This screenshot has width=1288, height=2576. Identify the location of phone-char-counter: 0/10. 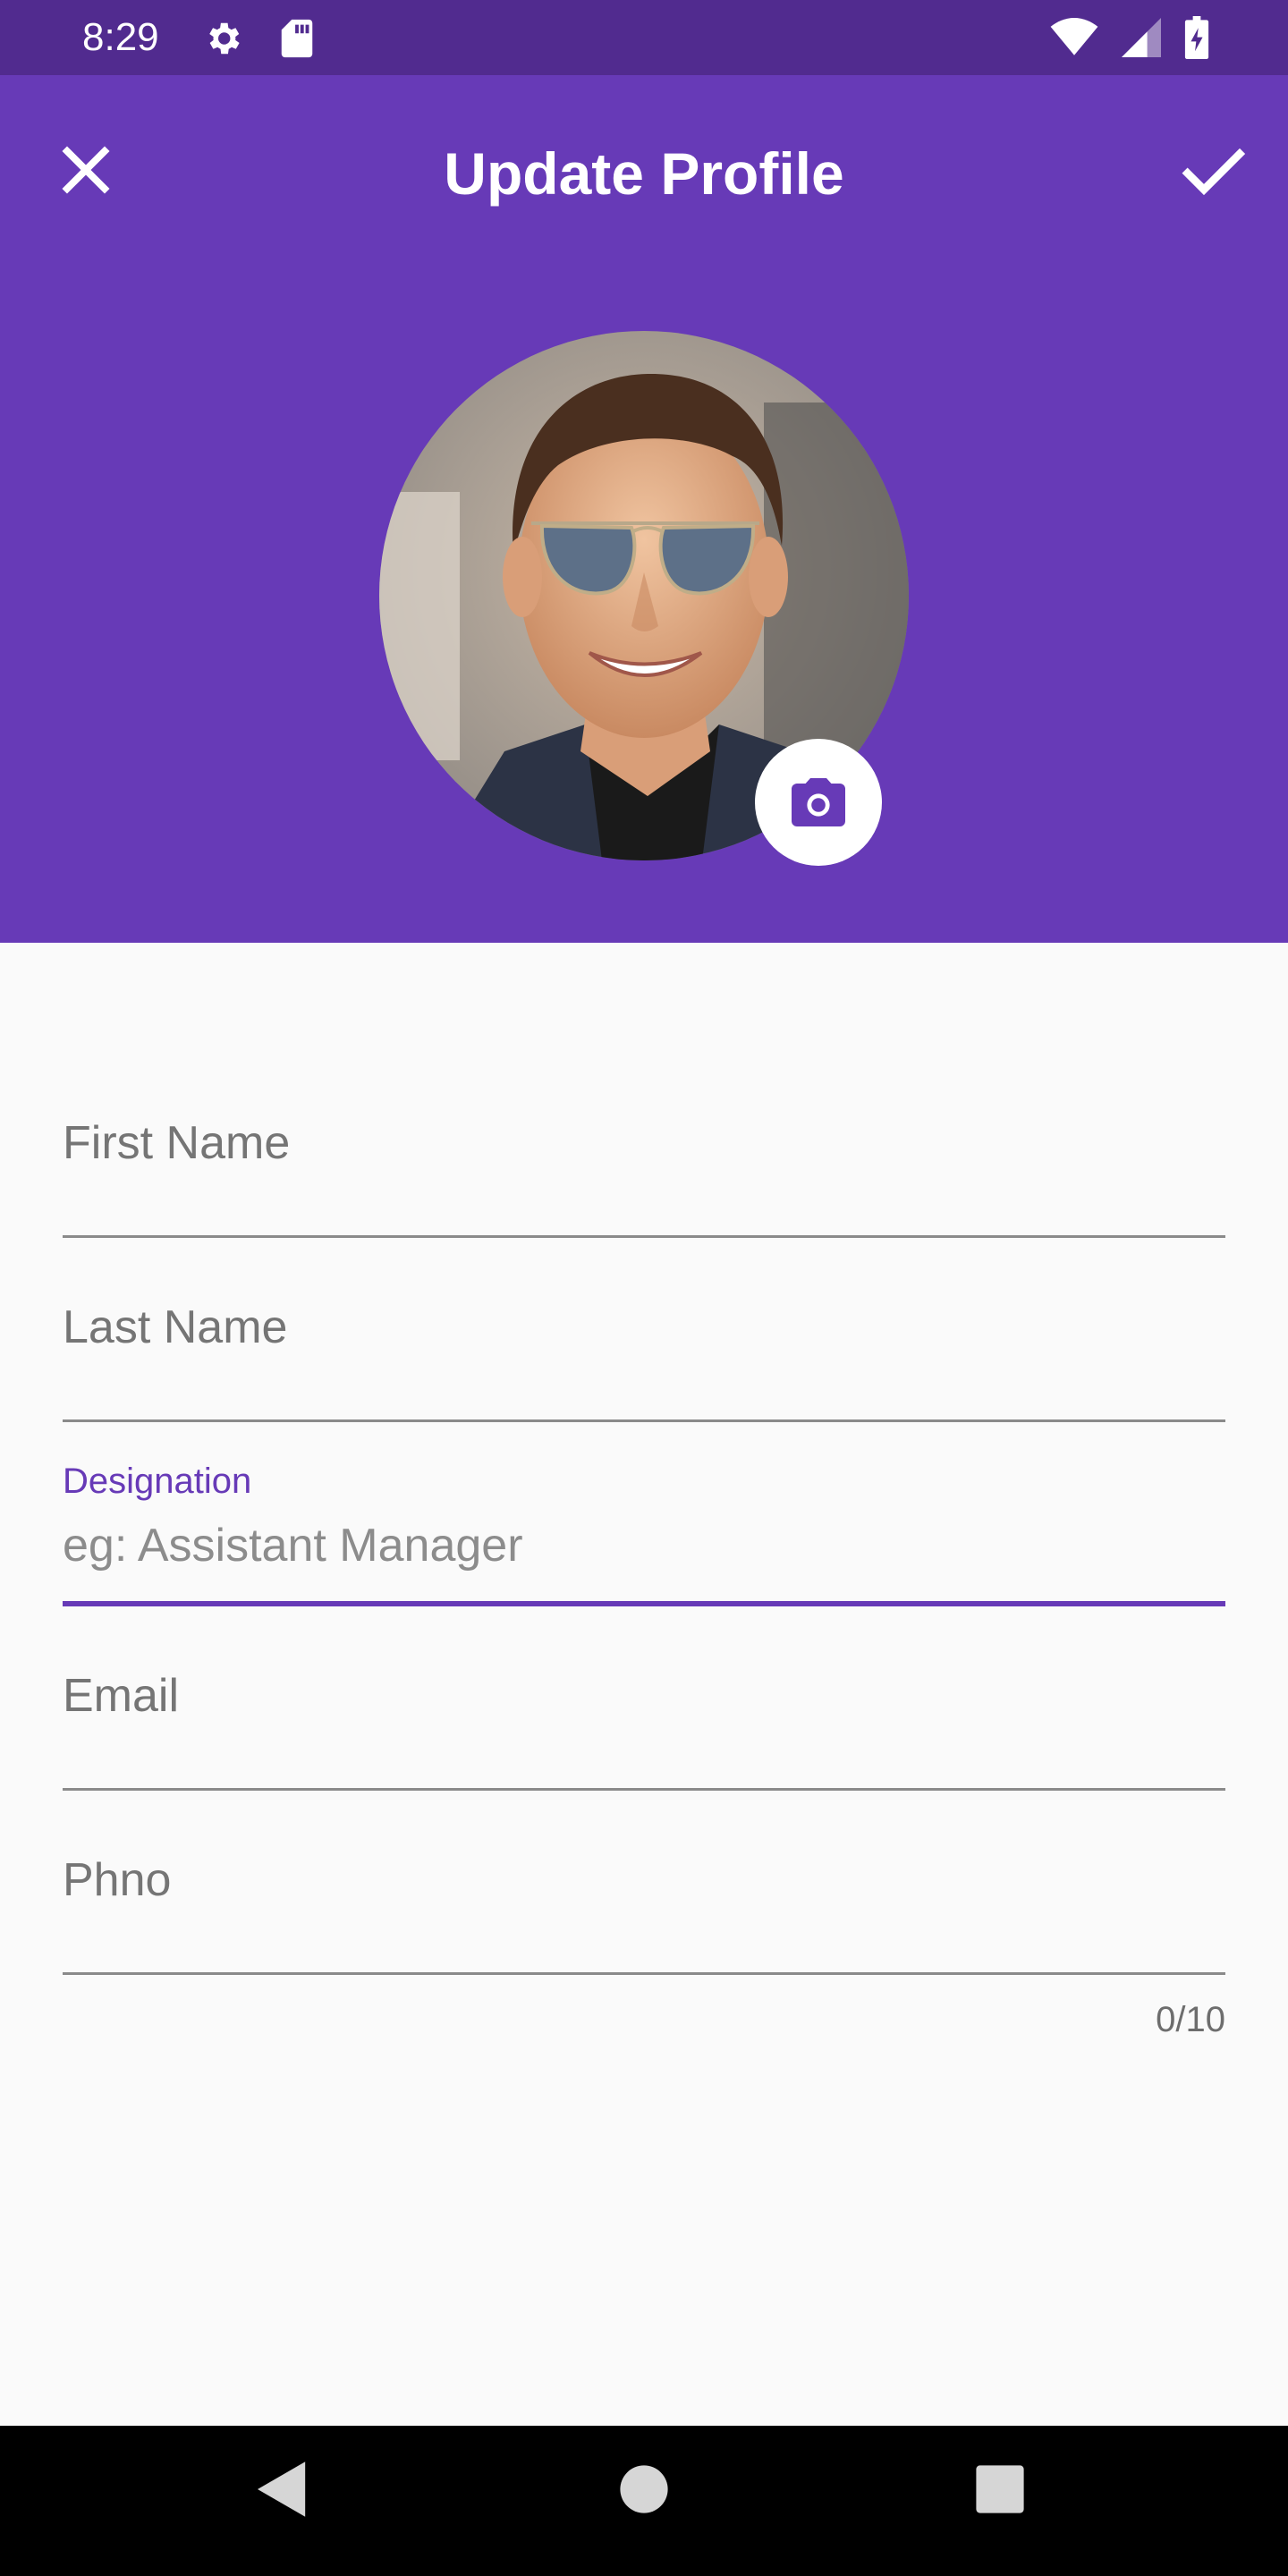
(1190, 2019).